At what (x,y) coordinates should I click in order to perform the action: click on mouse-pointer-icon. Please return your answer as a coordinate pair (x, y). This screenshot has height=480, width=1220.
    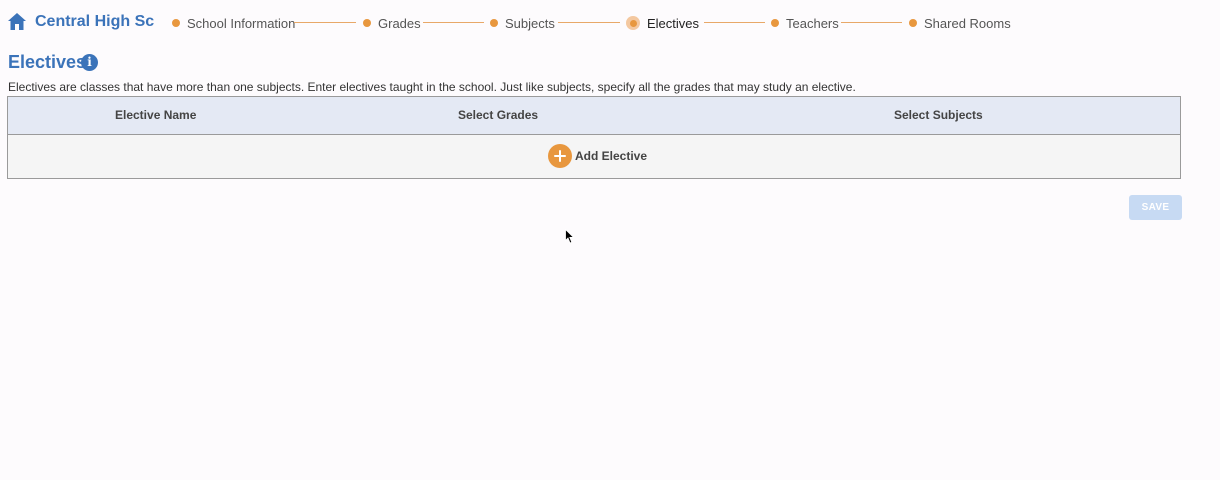
    Looking at the image, I should click on (570, 236).